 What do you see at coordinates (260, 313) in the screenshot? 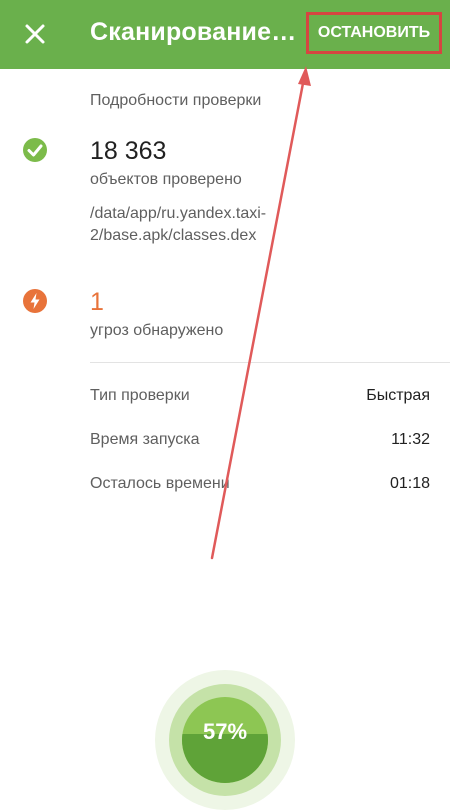
I see `annotation-arrow` at bounding box center [260, 313].